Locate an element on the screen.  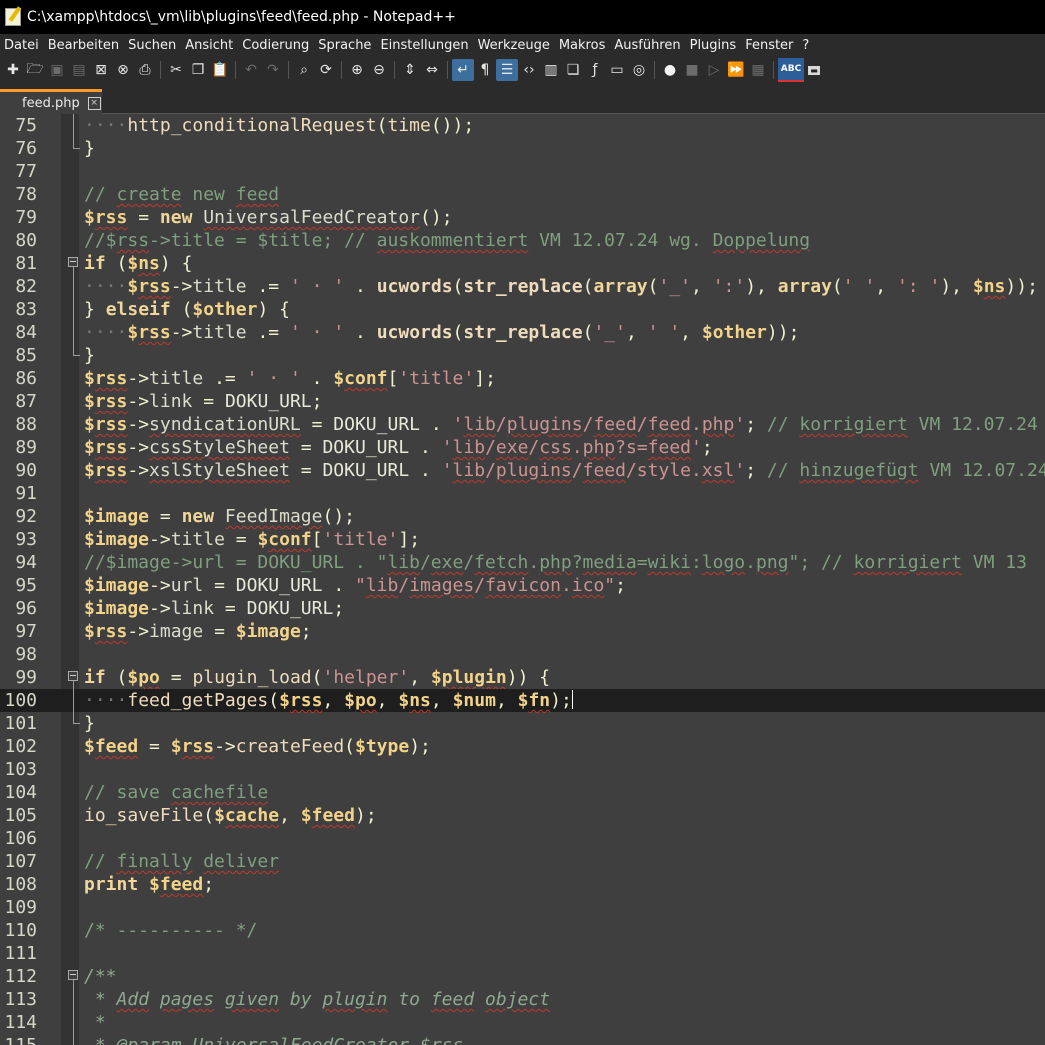
menu-makros: Makros is located at coordinates (583, 45).